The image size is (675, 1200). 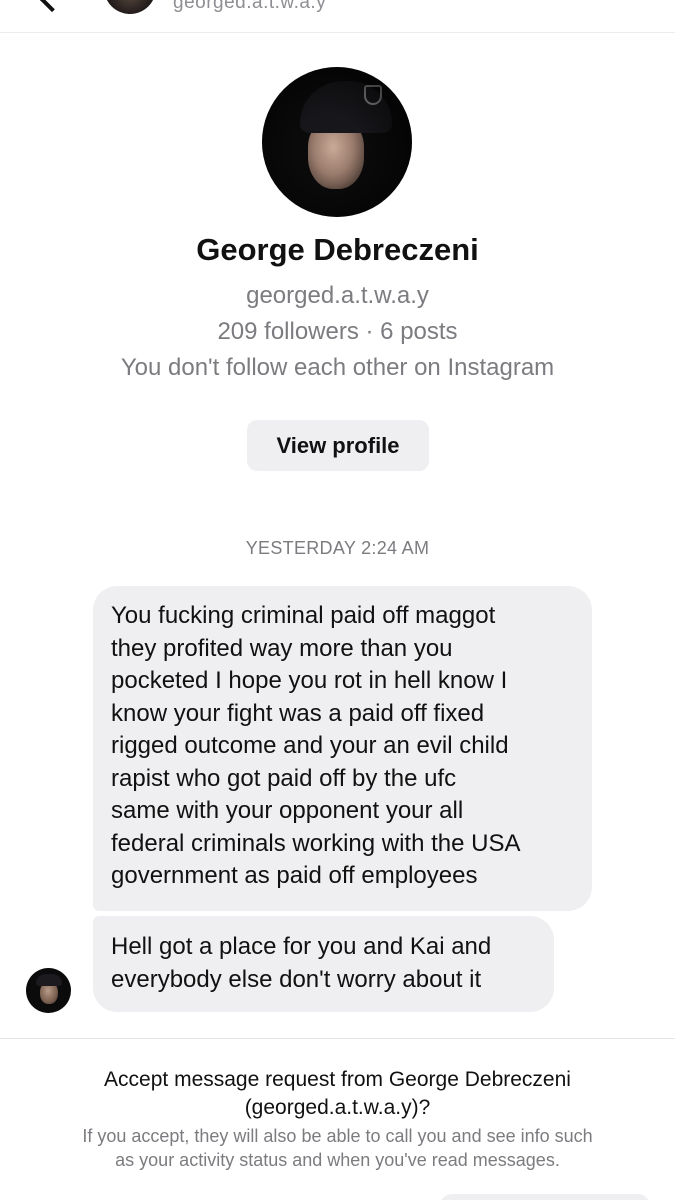 I want to click on message-line: government as paid off employees, so click(x=294, y=875).